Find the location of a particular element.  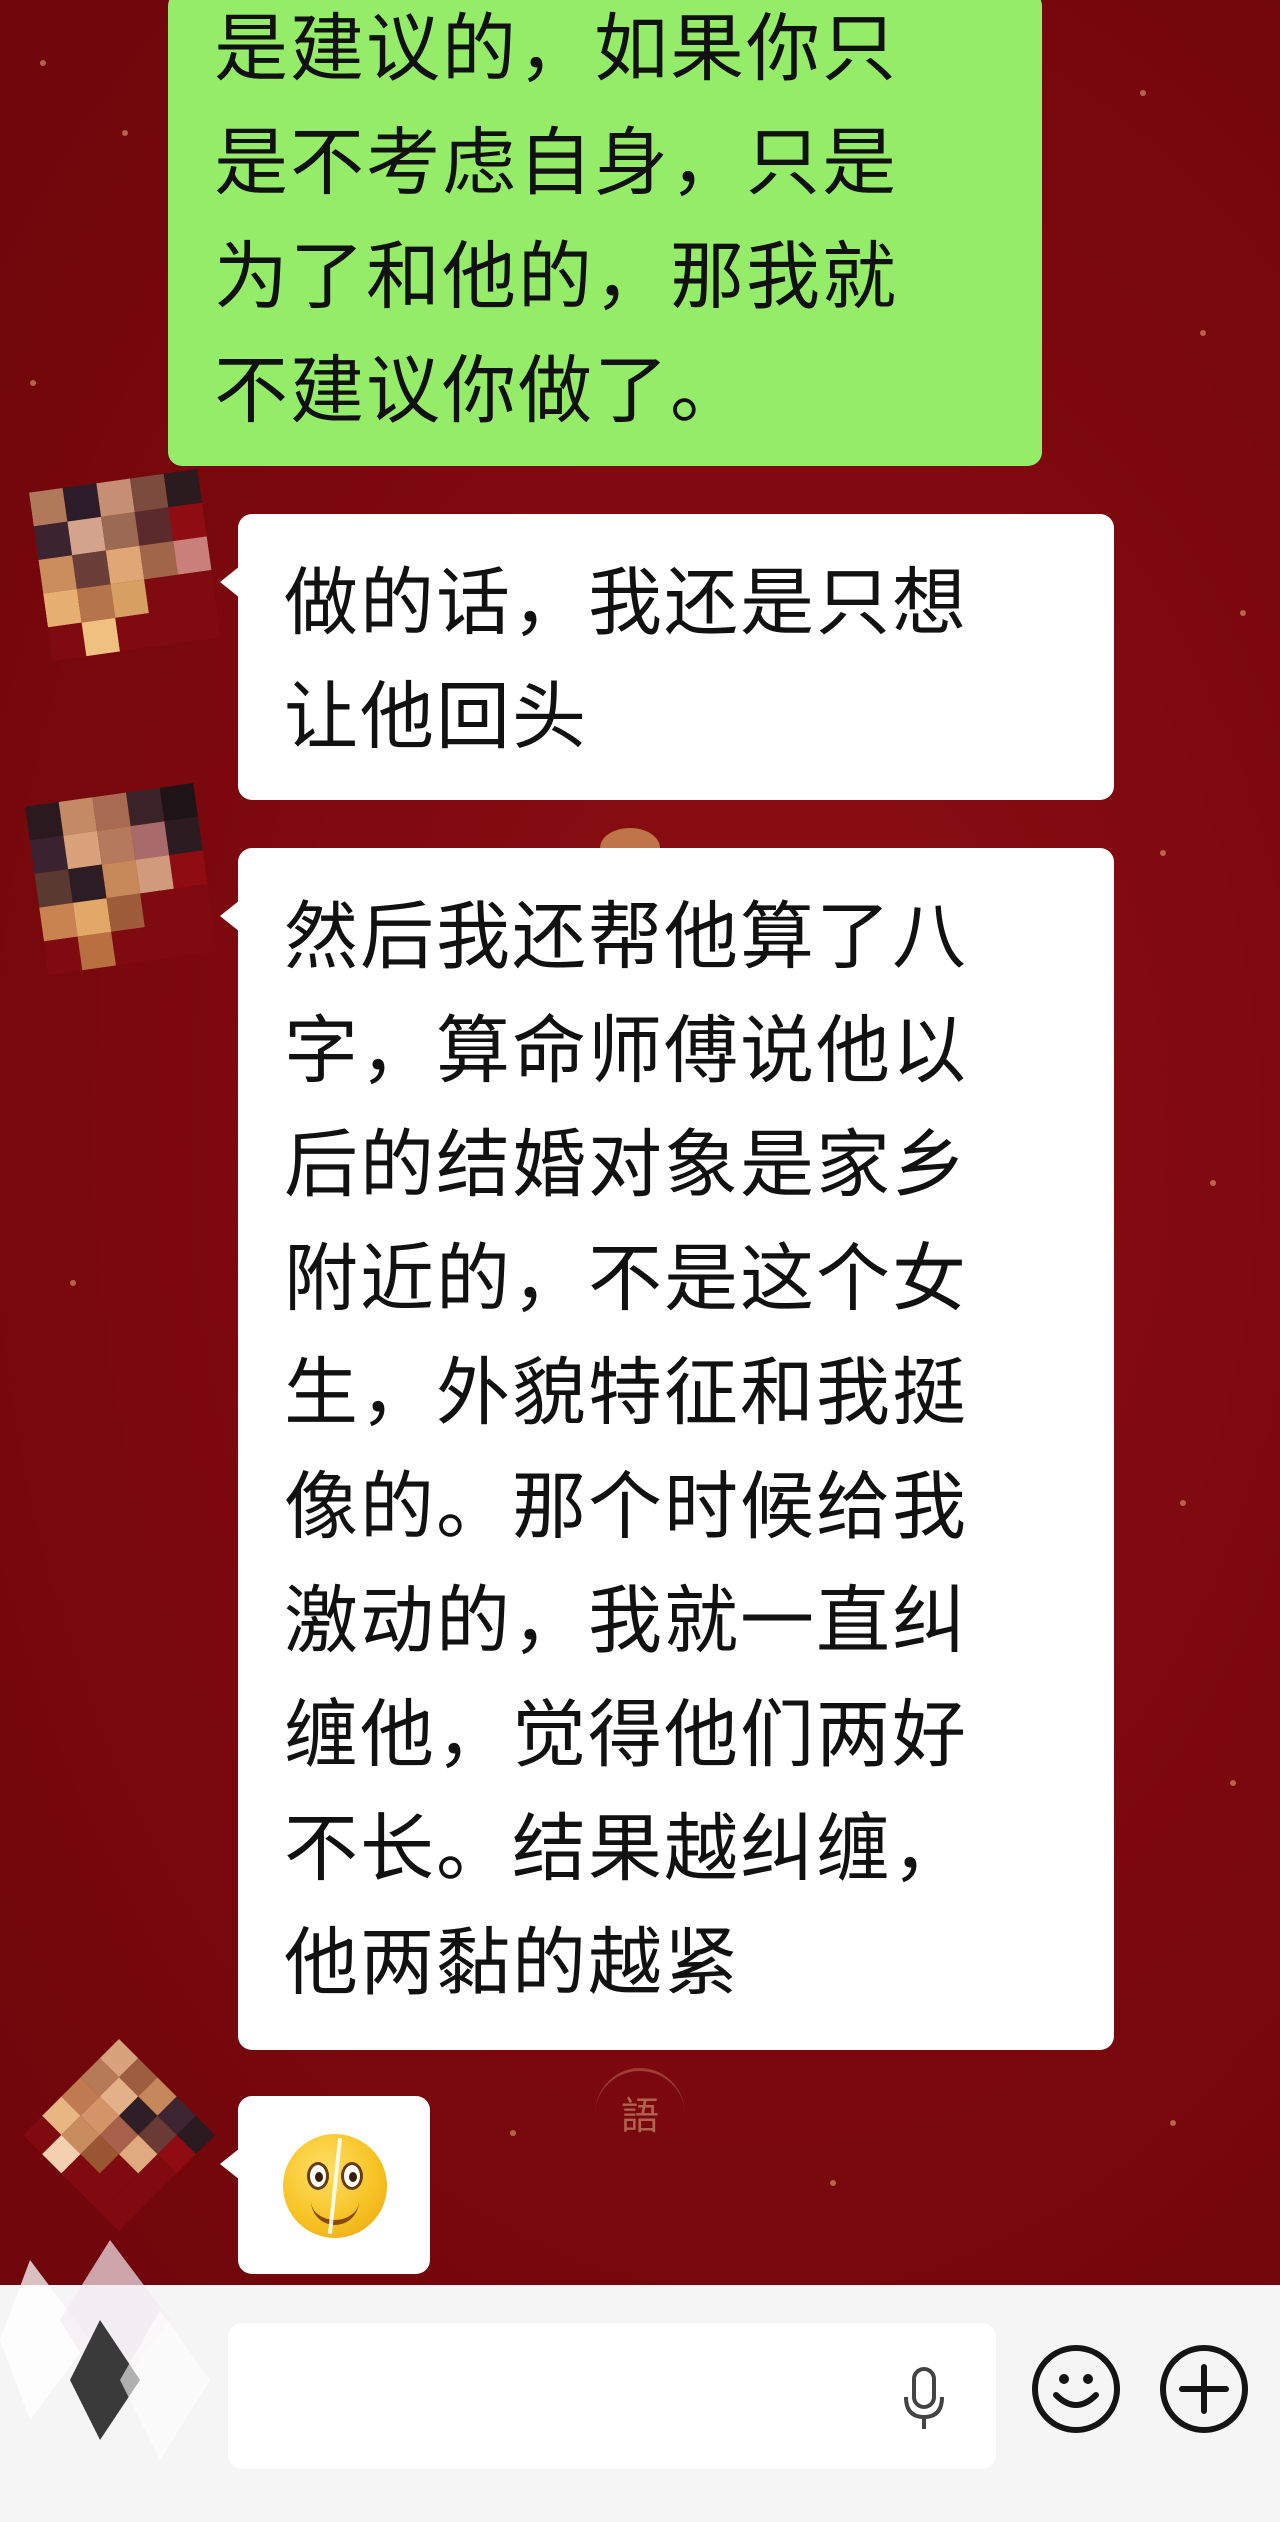

plus-icon is located at coordinates (1204, 2389).